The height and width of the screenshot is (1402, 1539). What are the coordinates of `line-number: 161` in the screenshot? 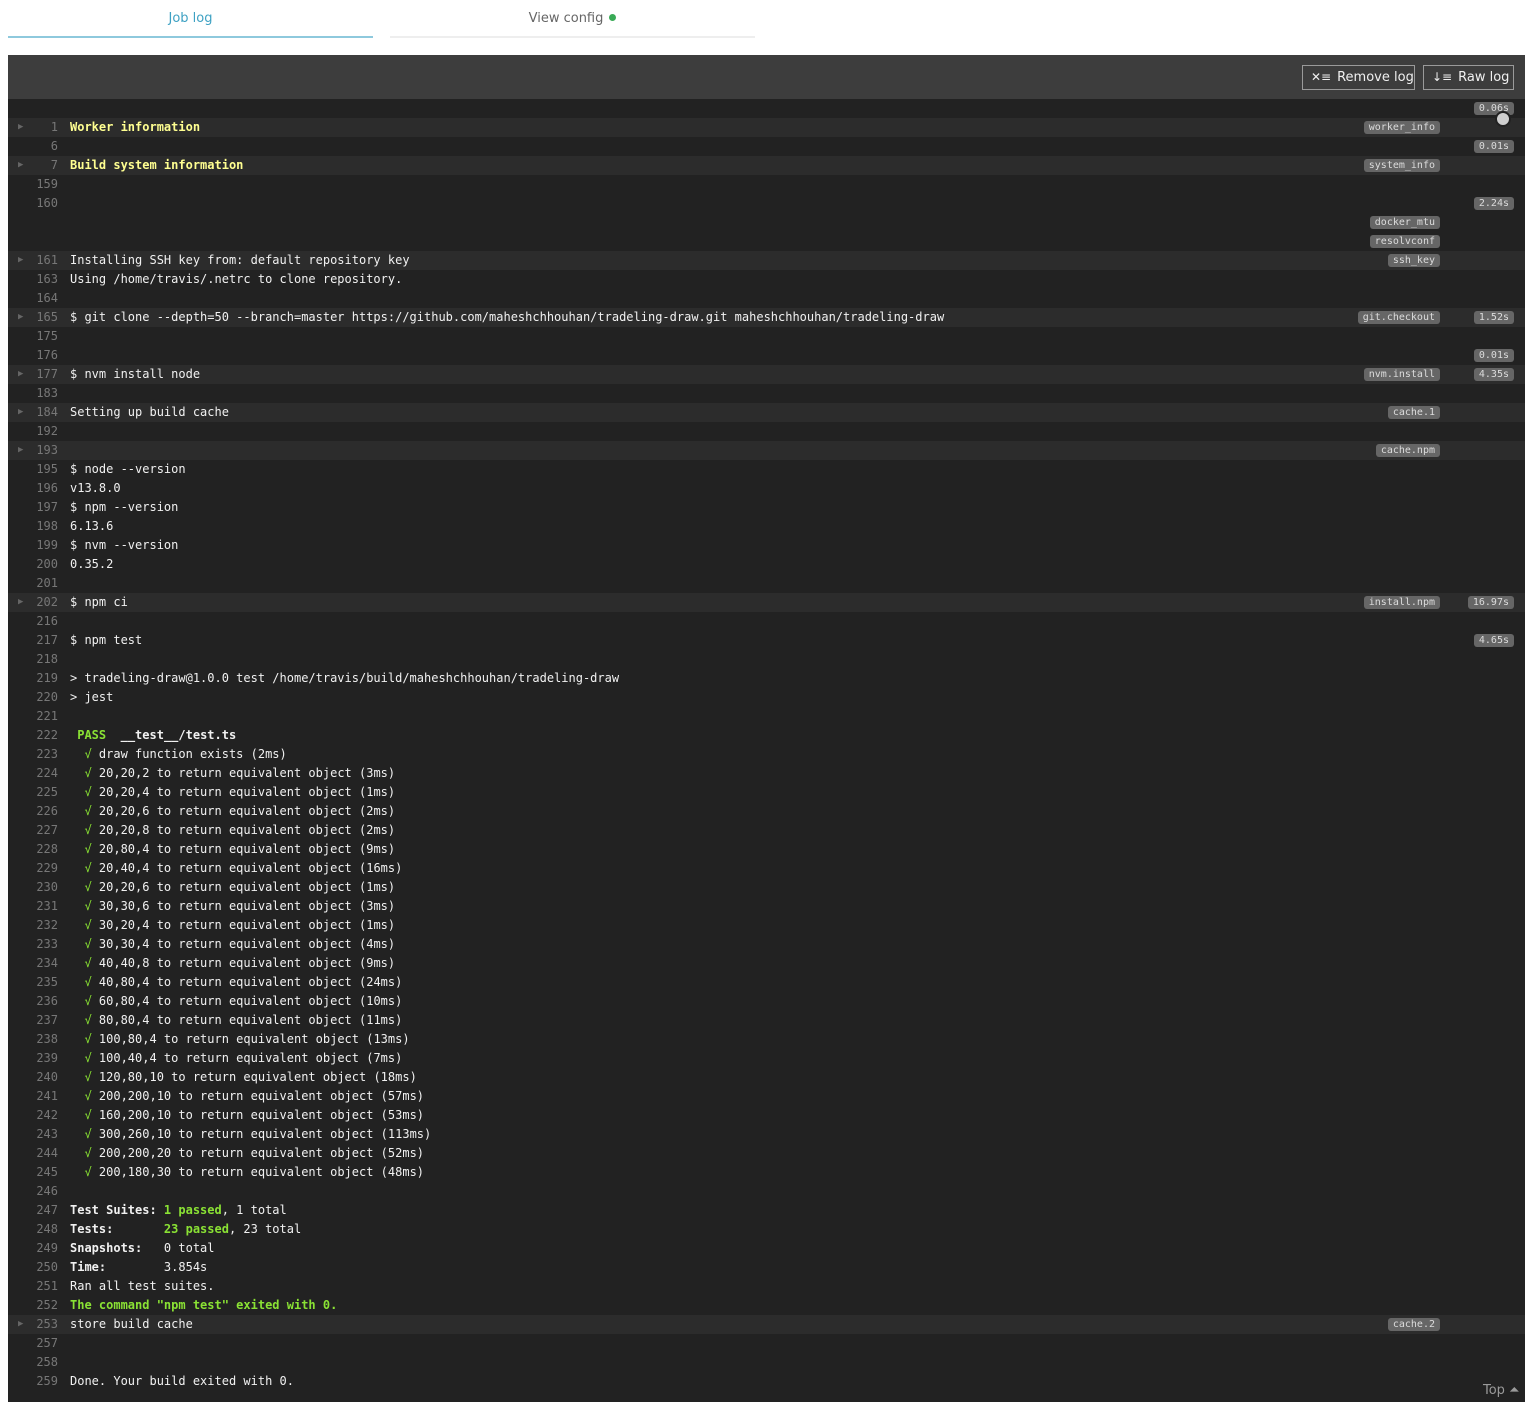 It's located at (33, 260).